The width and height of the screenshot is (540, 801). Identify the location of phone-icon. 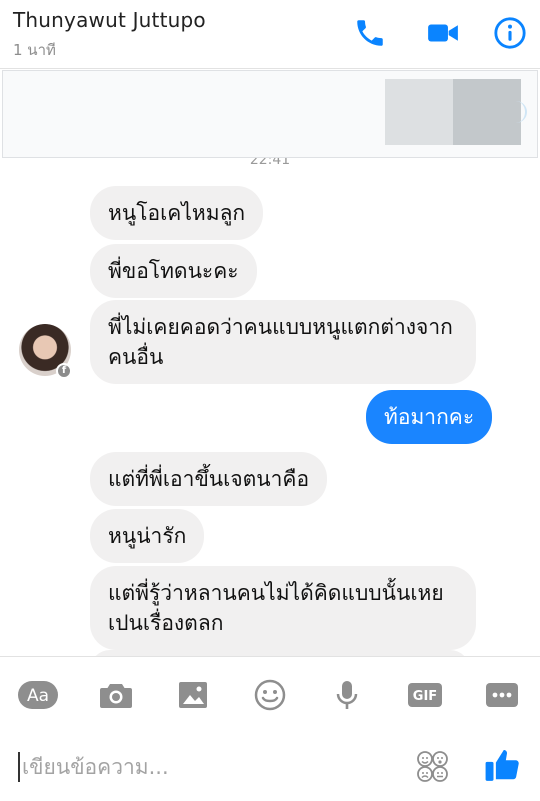
(370, 33).